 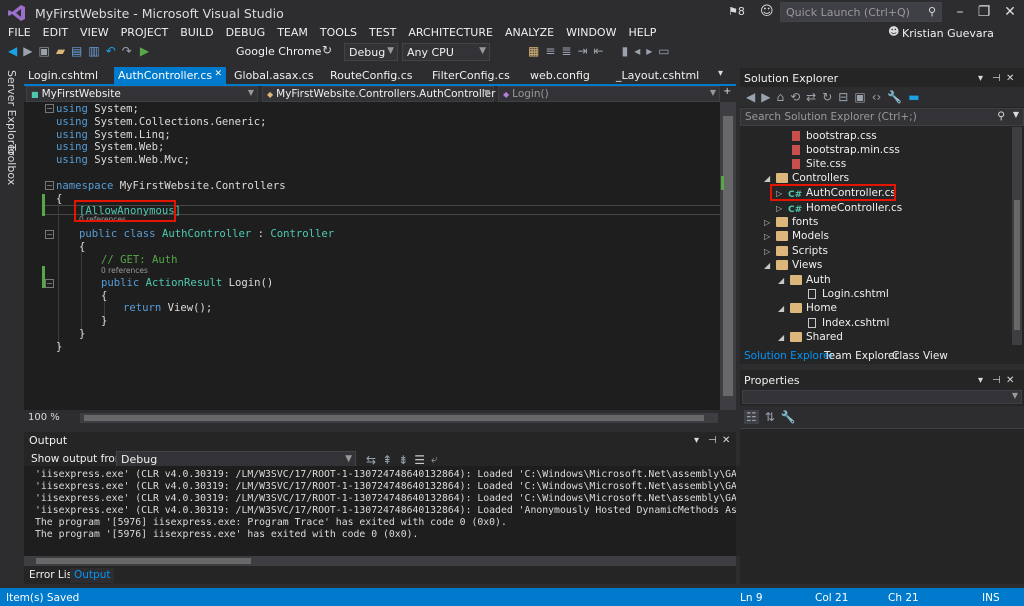 What do you see at coordinates (236, 459) in the screenshot?
I see `output-source-combo: Debug ▼` at bounding box center [236, 459].